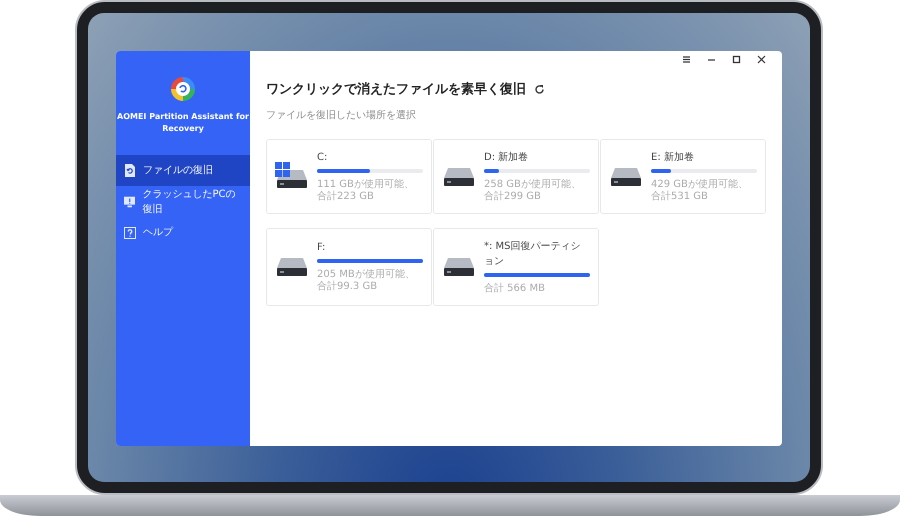  I want to click on drive-usage: 合計 566 MB, so click(515, 288).